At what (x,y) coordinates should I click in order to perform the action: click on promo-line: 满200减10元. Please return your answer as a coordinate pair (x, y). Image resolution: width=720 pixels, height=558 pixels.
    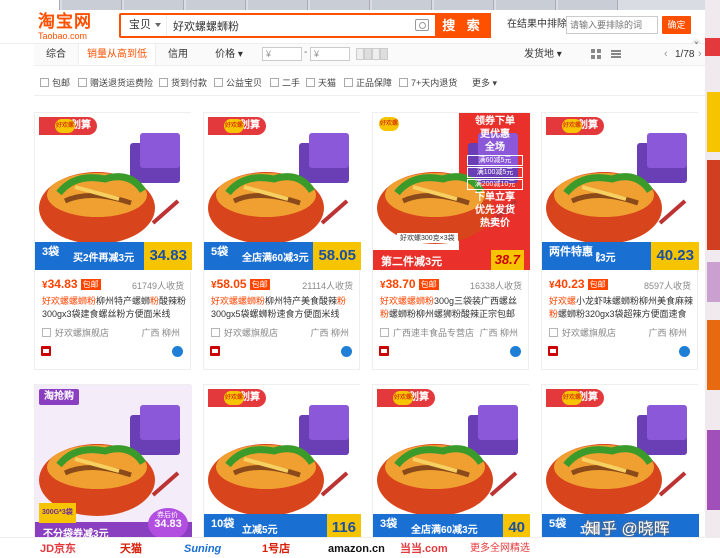
    Looking at the image, I should click on (495, 184).